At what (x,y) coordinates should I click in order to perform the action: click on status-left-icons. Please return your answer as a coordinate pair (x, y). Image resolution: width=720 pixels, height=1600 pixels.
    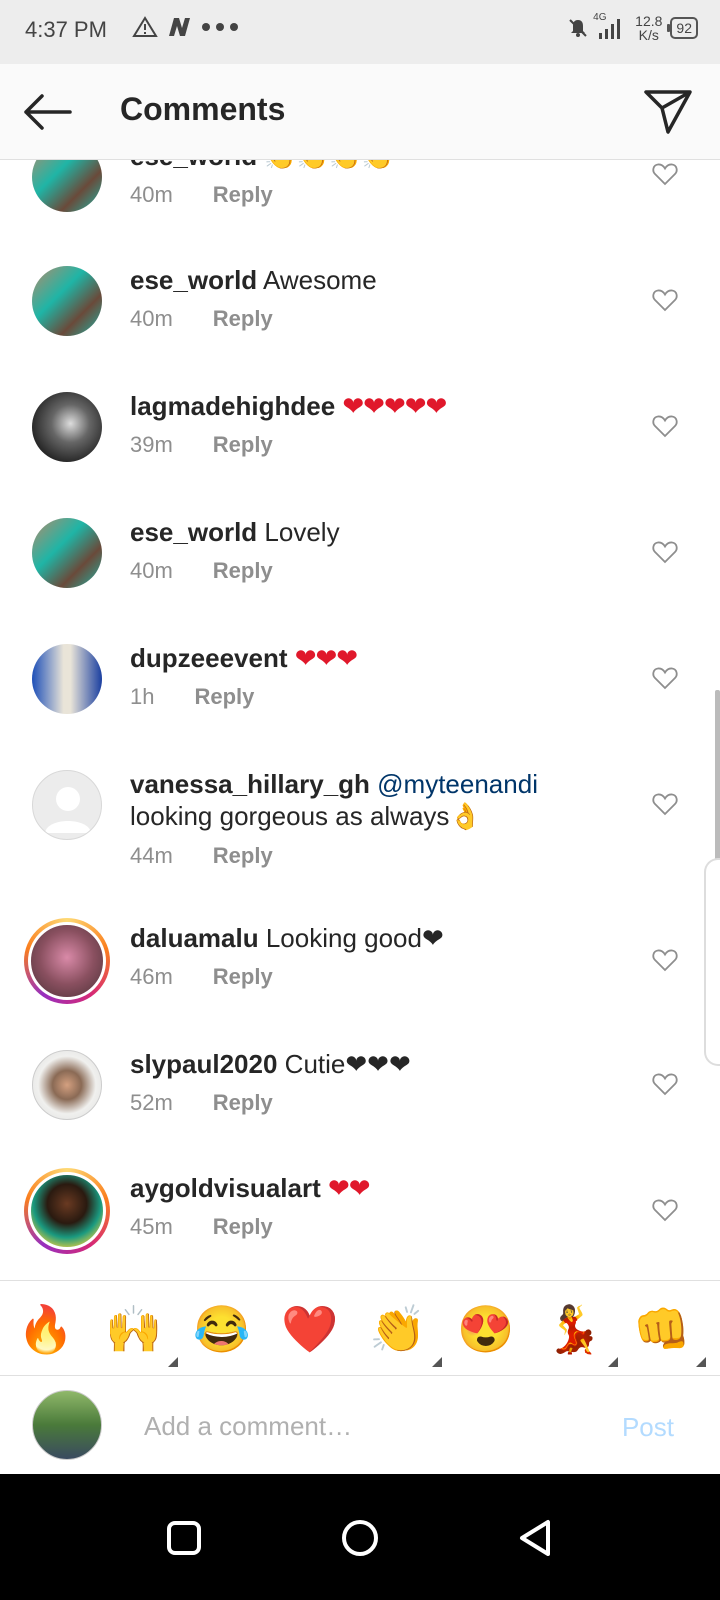
    Looking at the image, I should click on (186, 27).